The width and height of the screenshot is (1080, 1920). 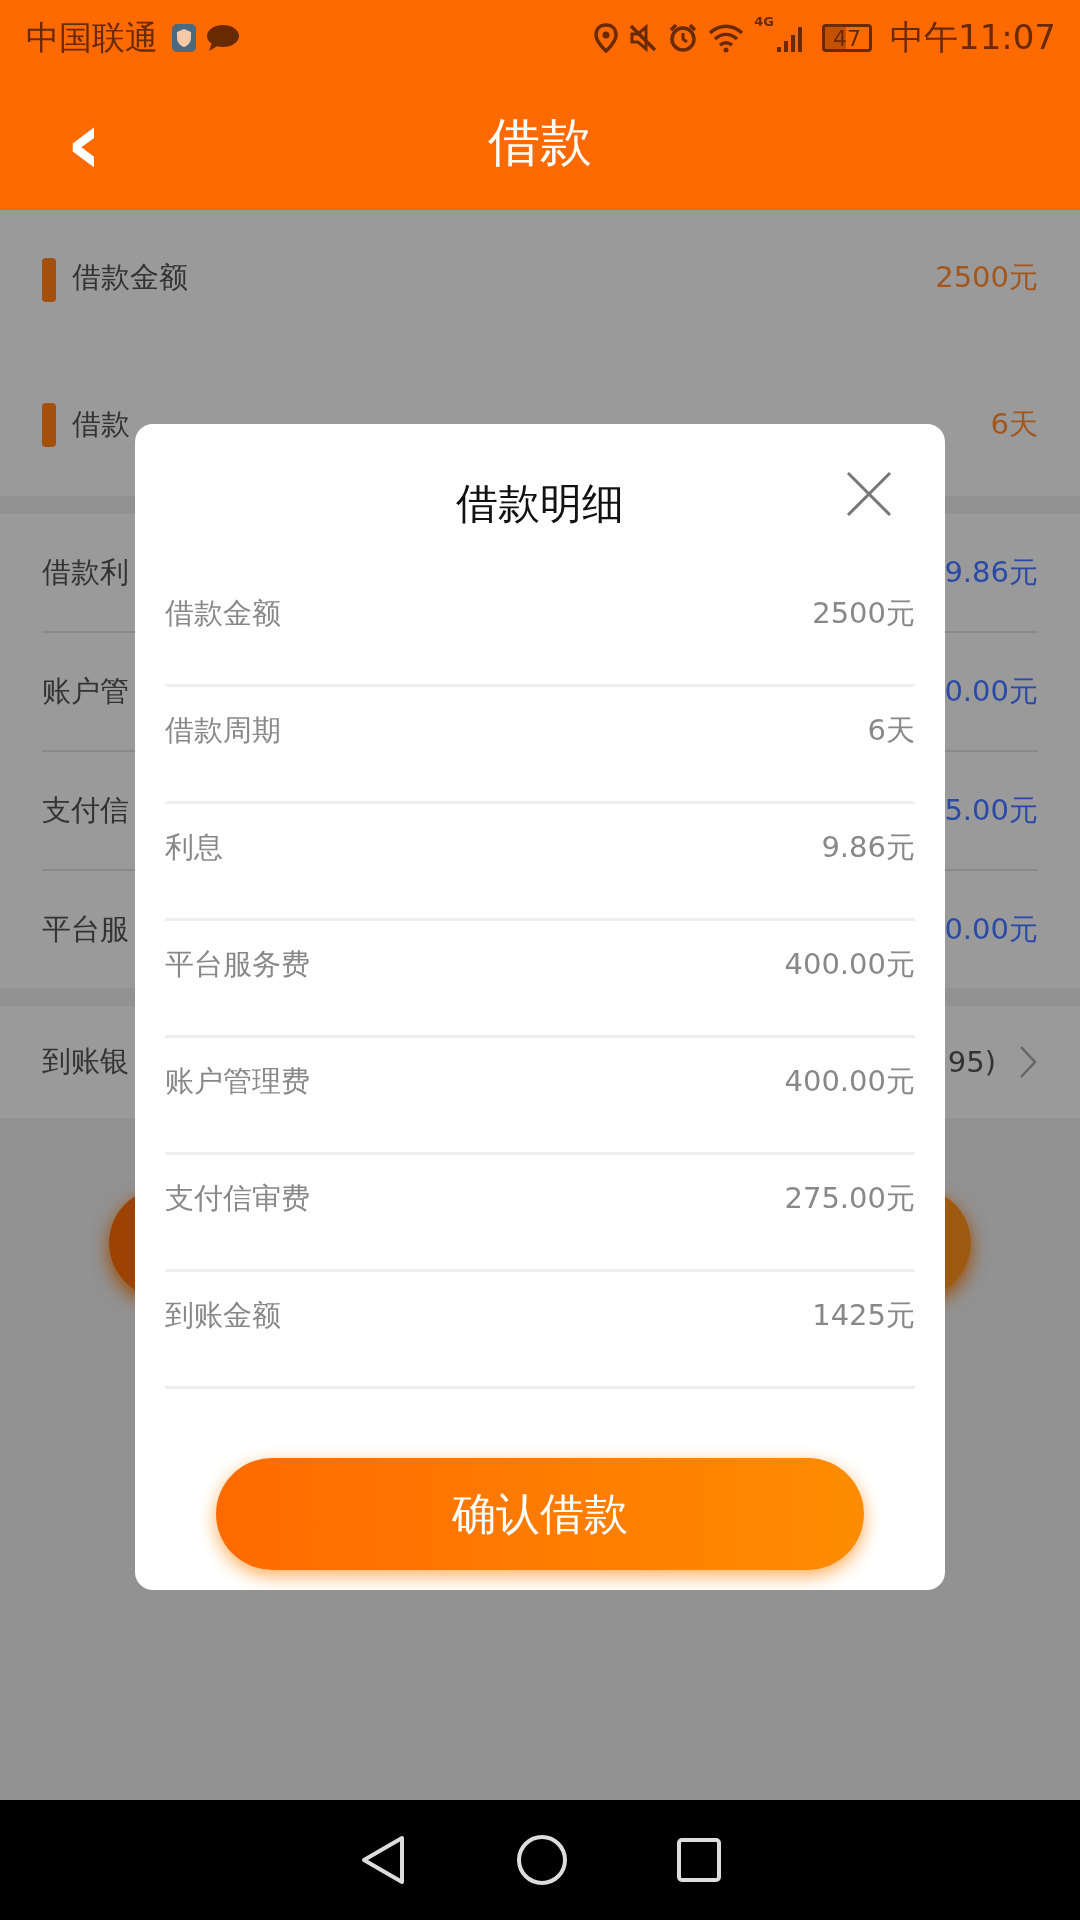 I want to click on setting-value: 6天, so click(x=1014, y=424).